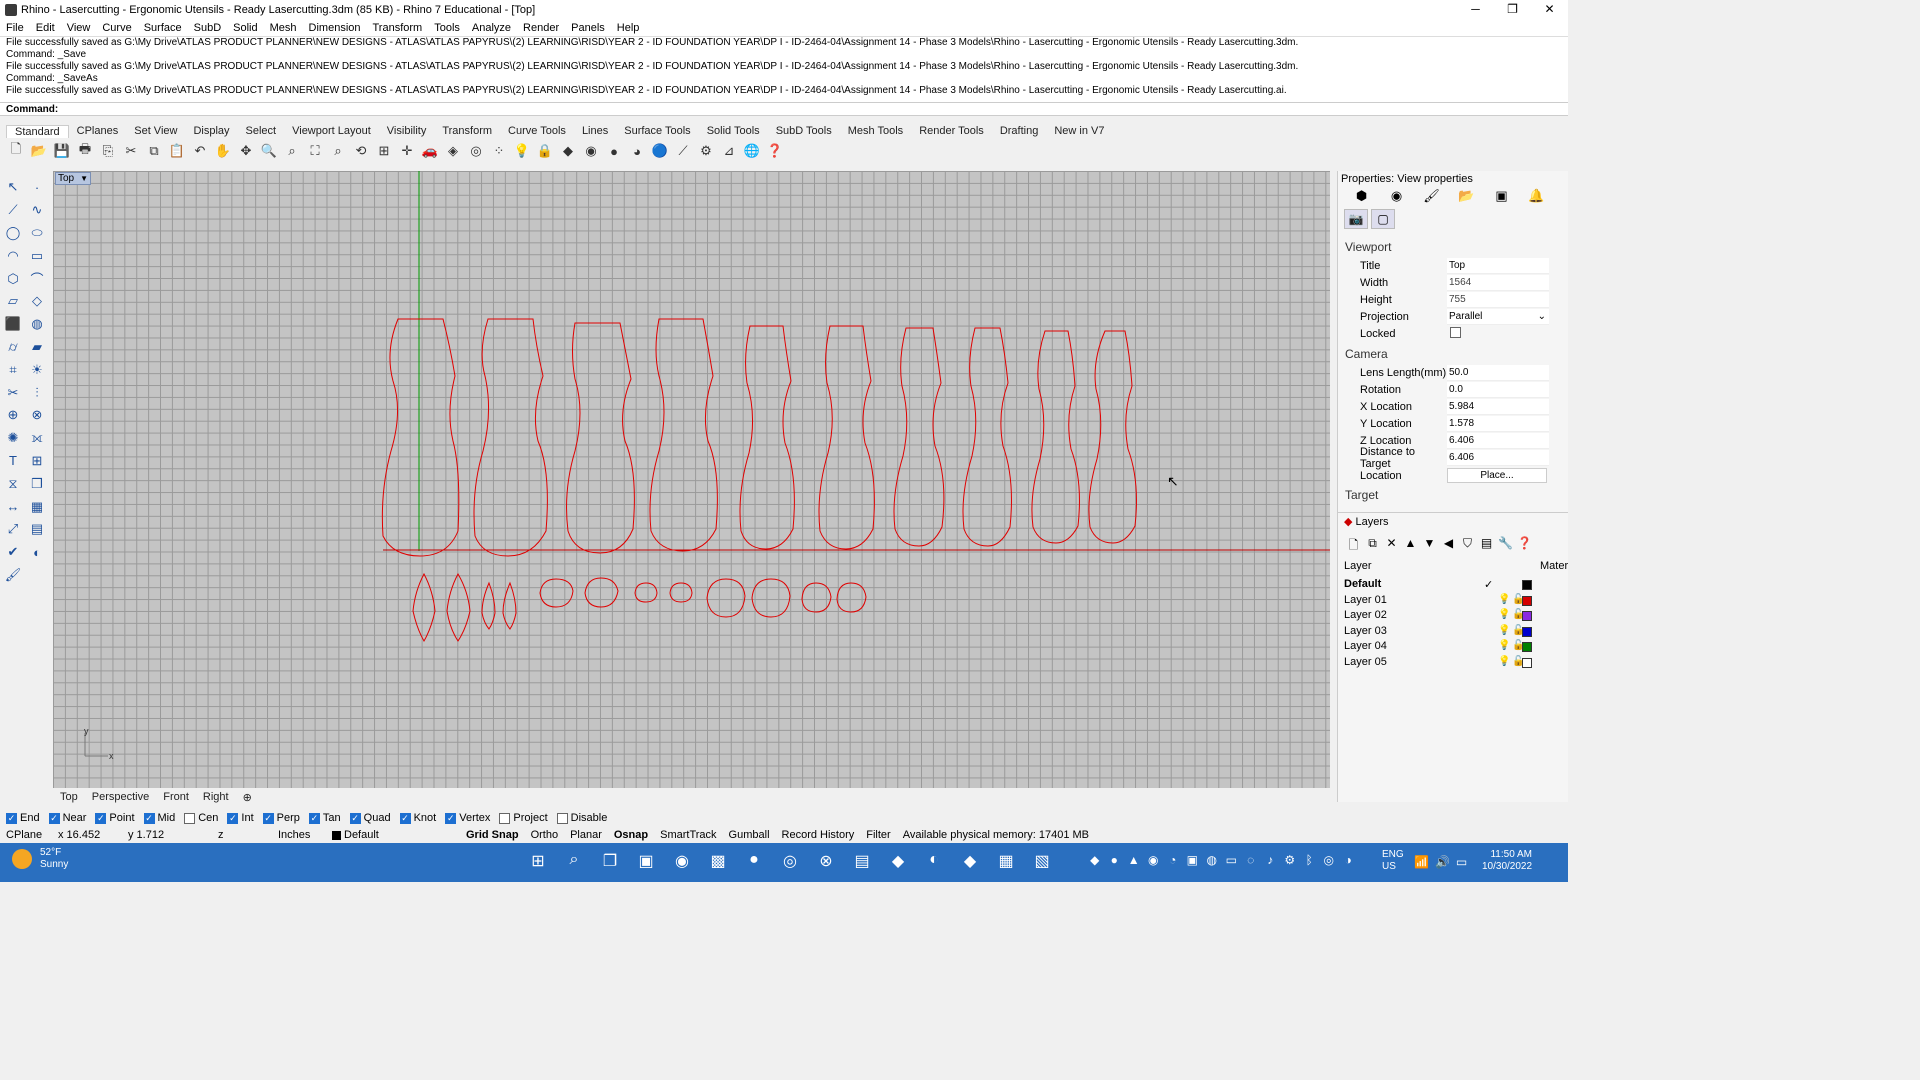 The image size is (1920, 1080). Describe the element at coordinates (417, 818) in the screenshot. I see `osnap-knot: ✓ Knot` at that location.